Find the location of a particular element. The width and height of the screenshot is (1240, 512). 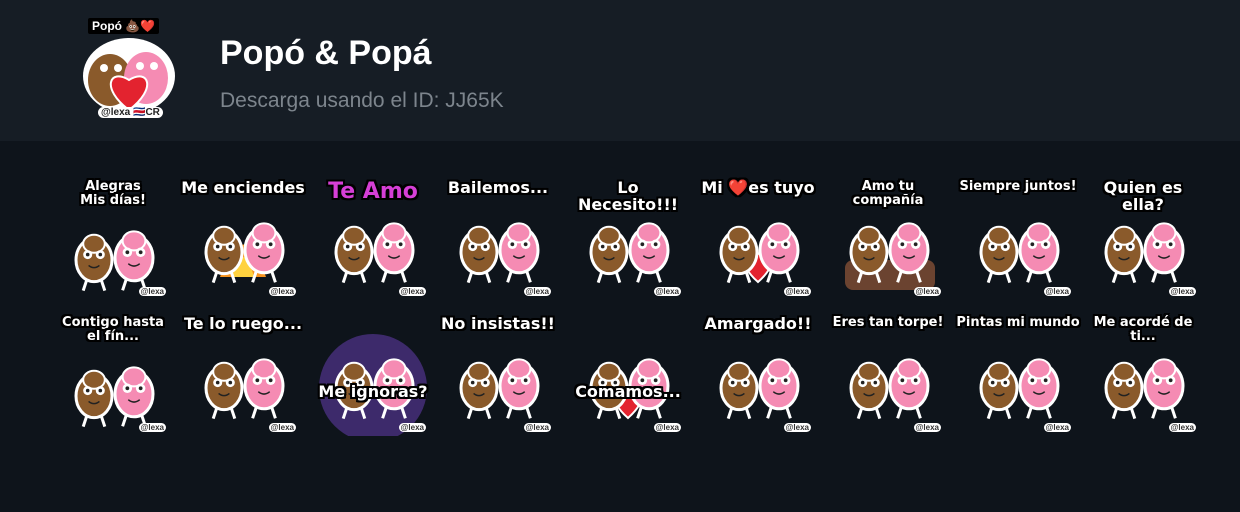

sticker-walk: Contigo hasta el fín... @lexa is located at coordinates (113, 374).